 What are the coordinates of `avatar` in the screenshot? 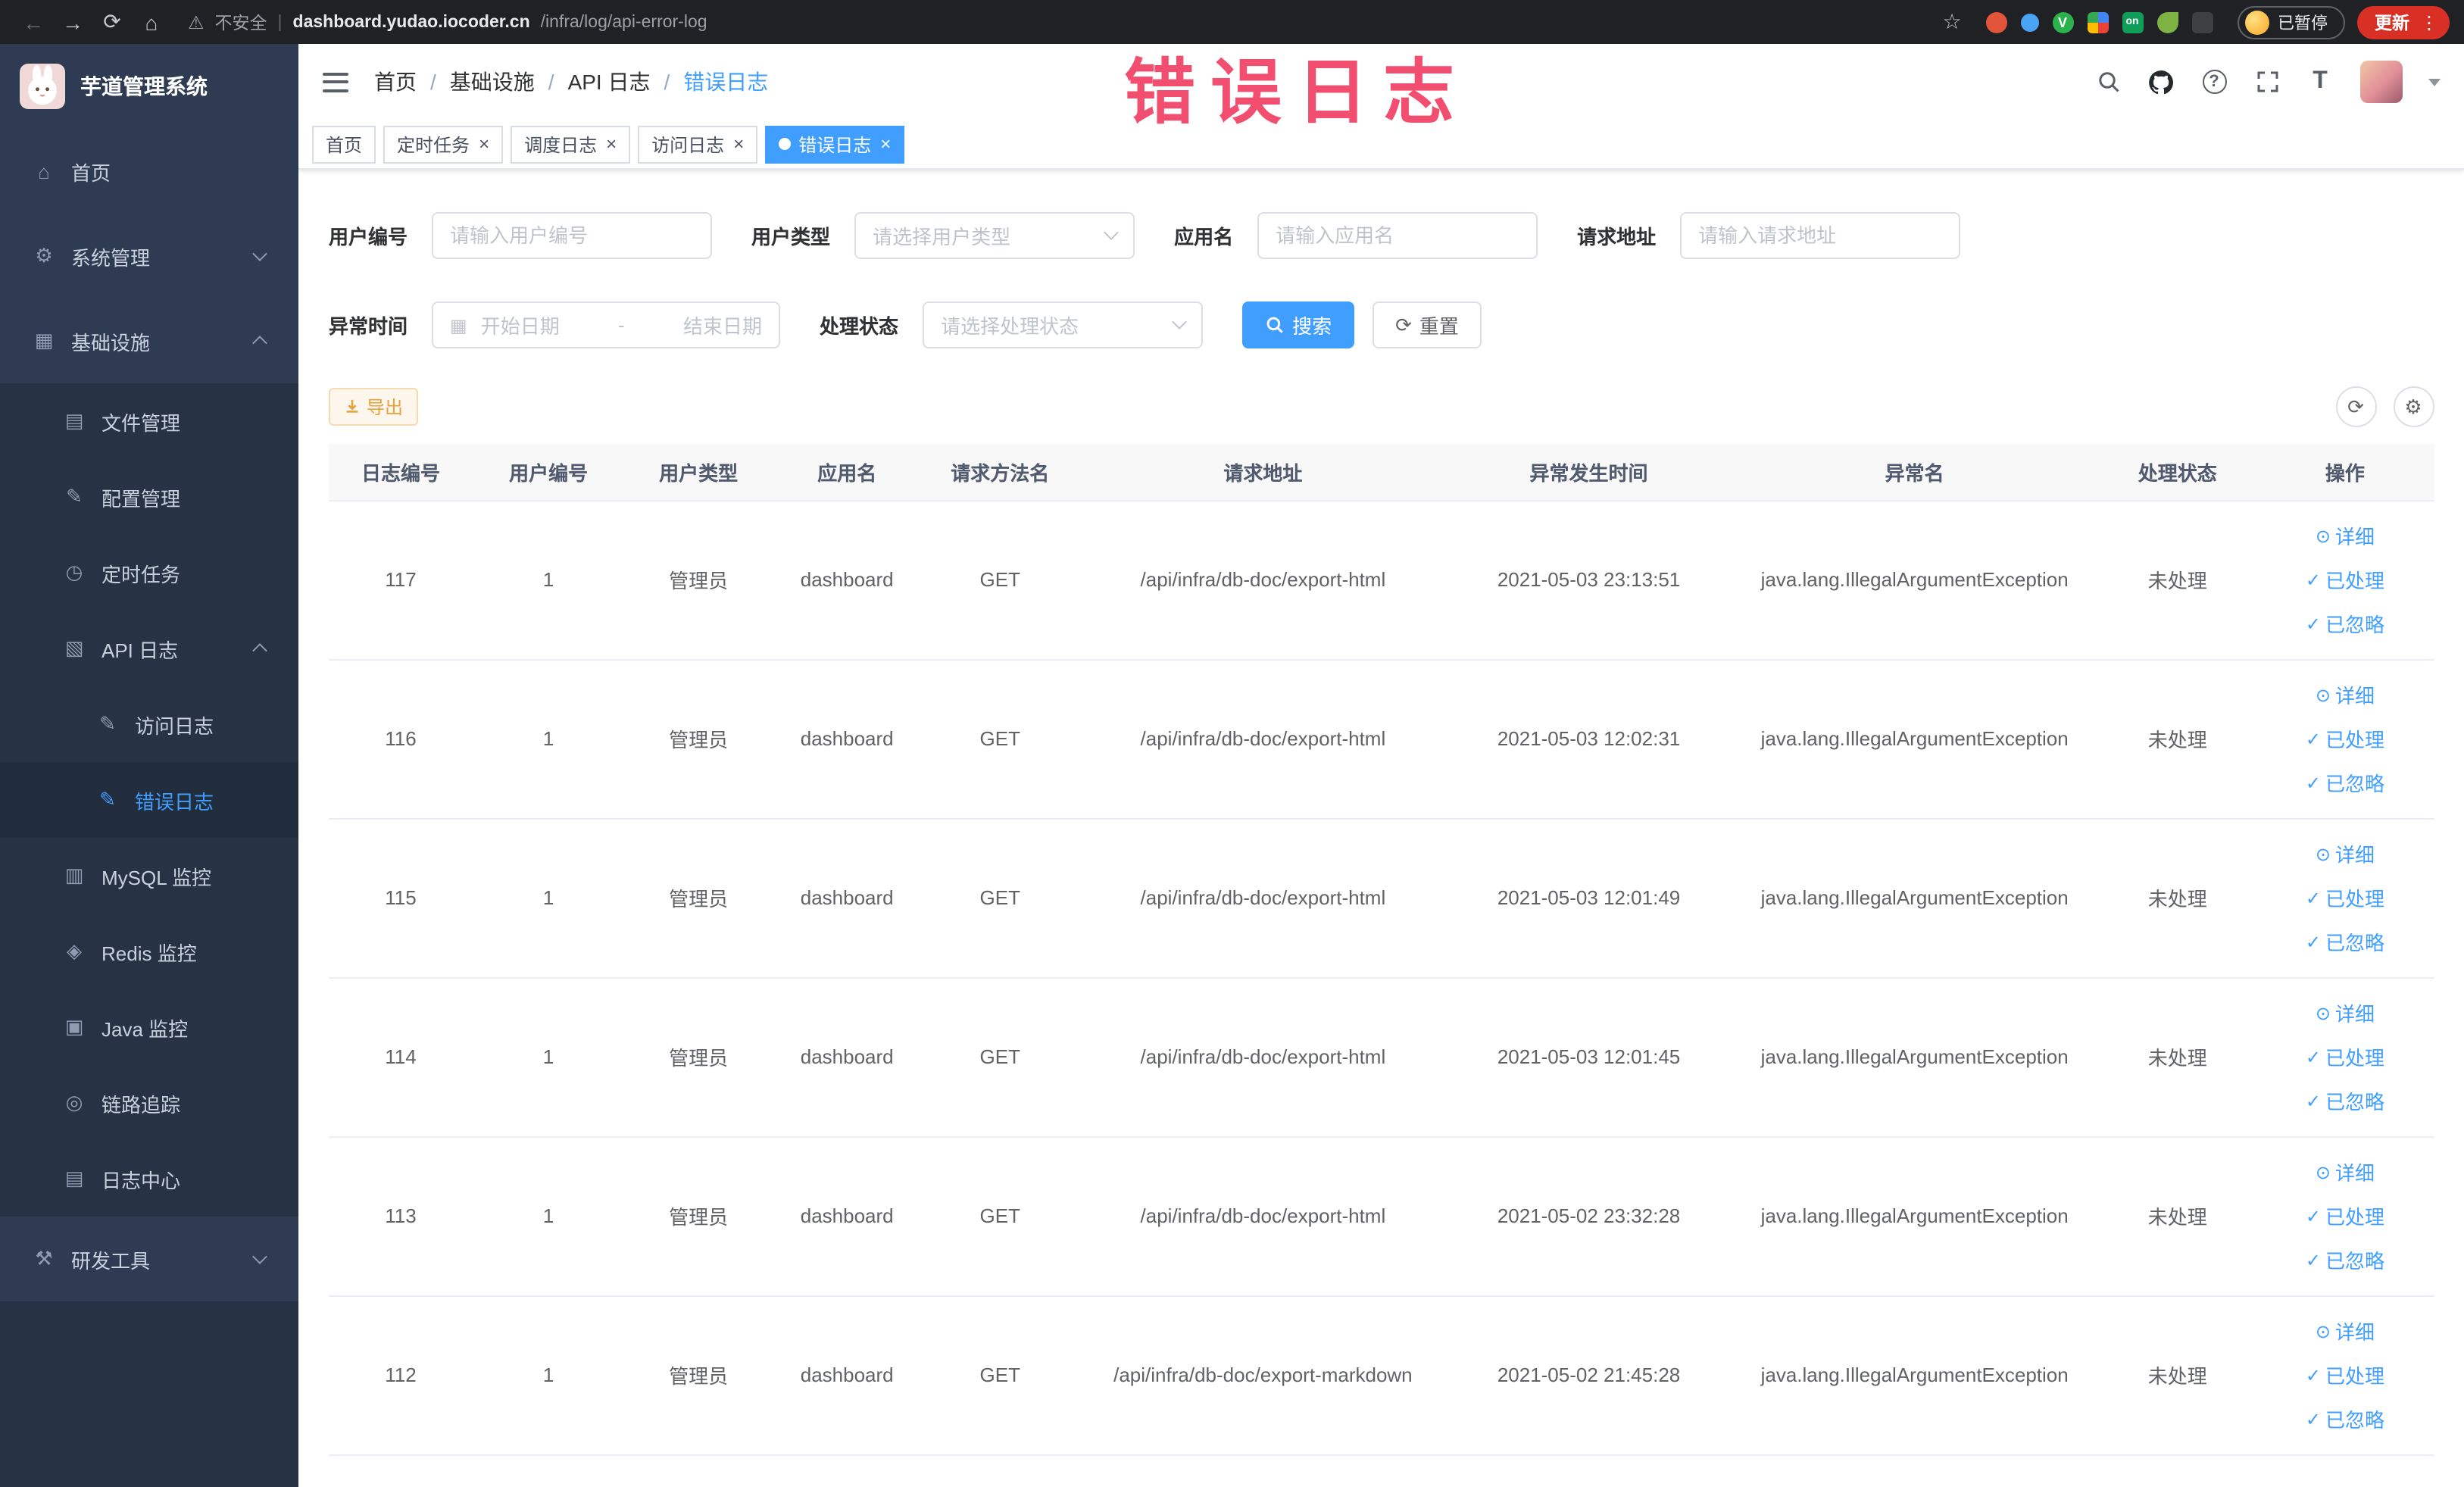 It's located at (2380, 82).